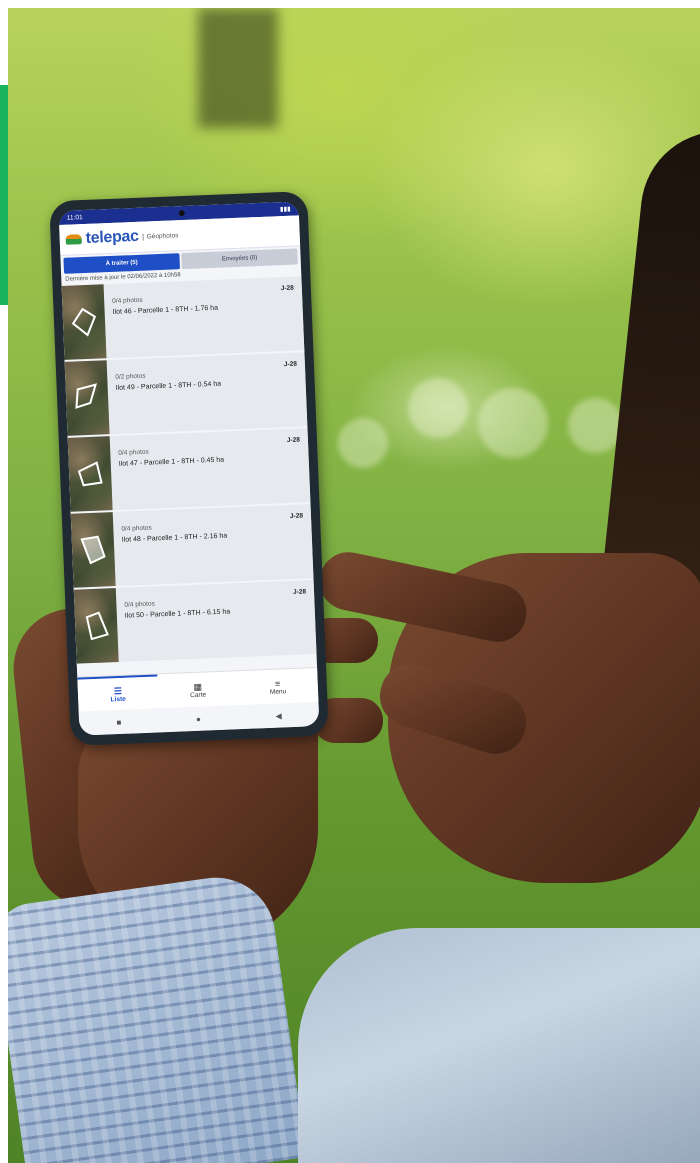  I want to click on nav-map-label: Carte, so click(198, 695).